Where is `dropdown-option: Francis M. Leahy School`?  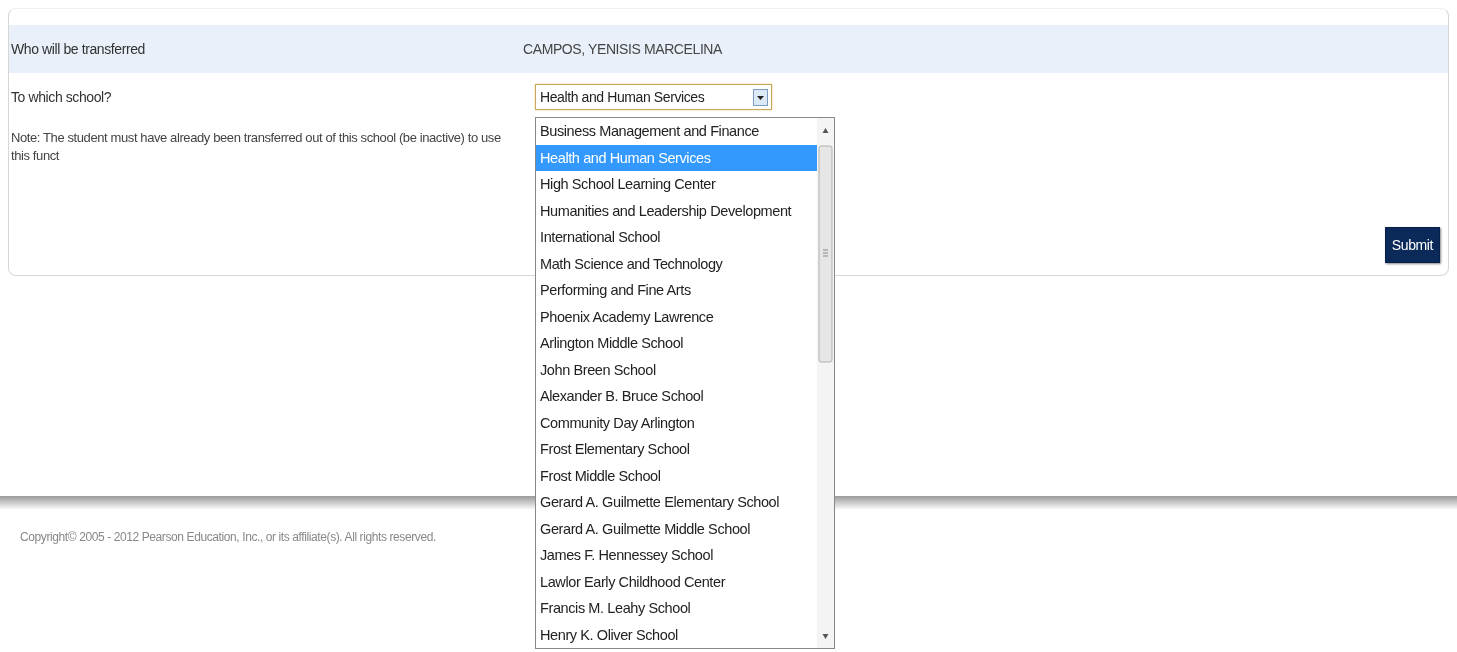
dropdown-option: Francis M. Leahy School is located at coordinates (676, 608).